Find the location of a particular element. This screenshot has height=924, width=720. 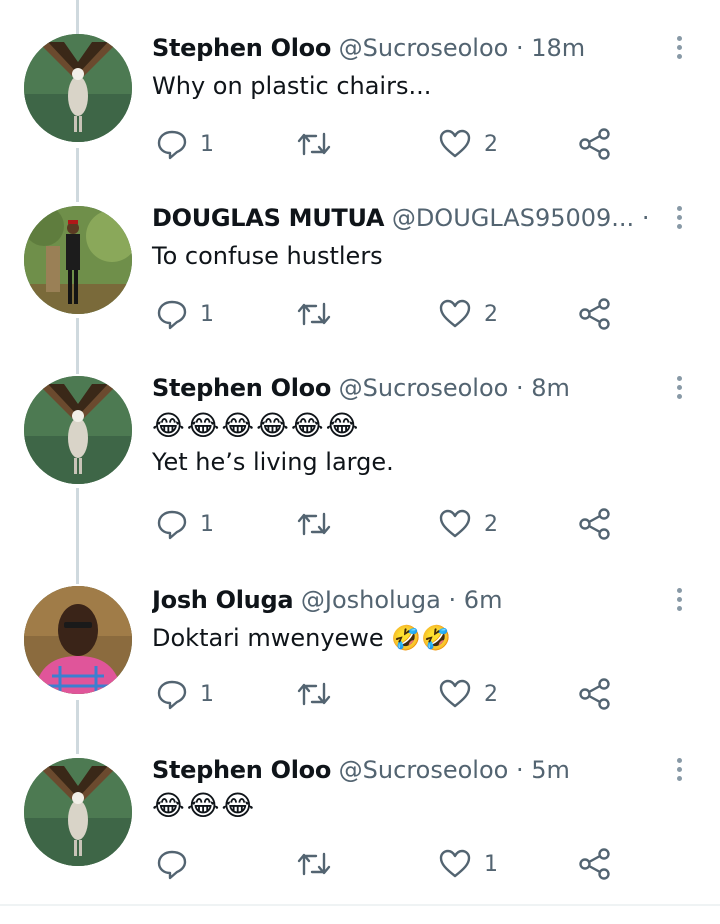

timestamp: 6m is located at coordinates (483, 600).